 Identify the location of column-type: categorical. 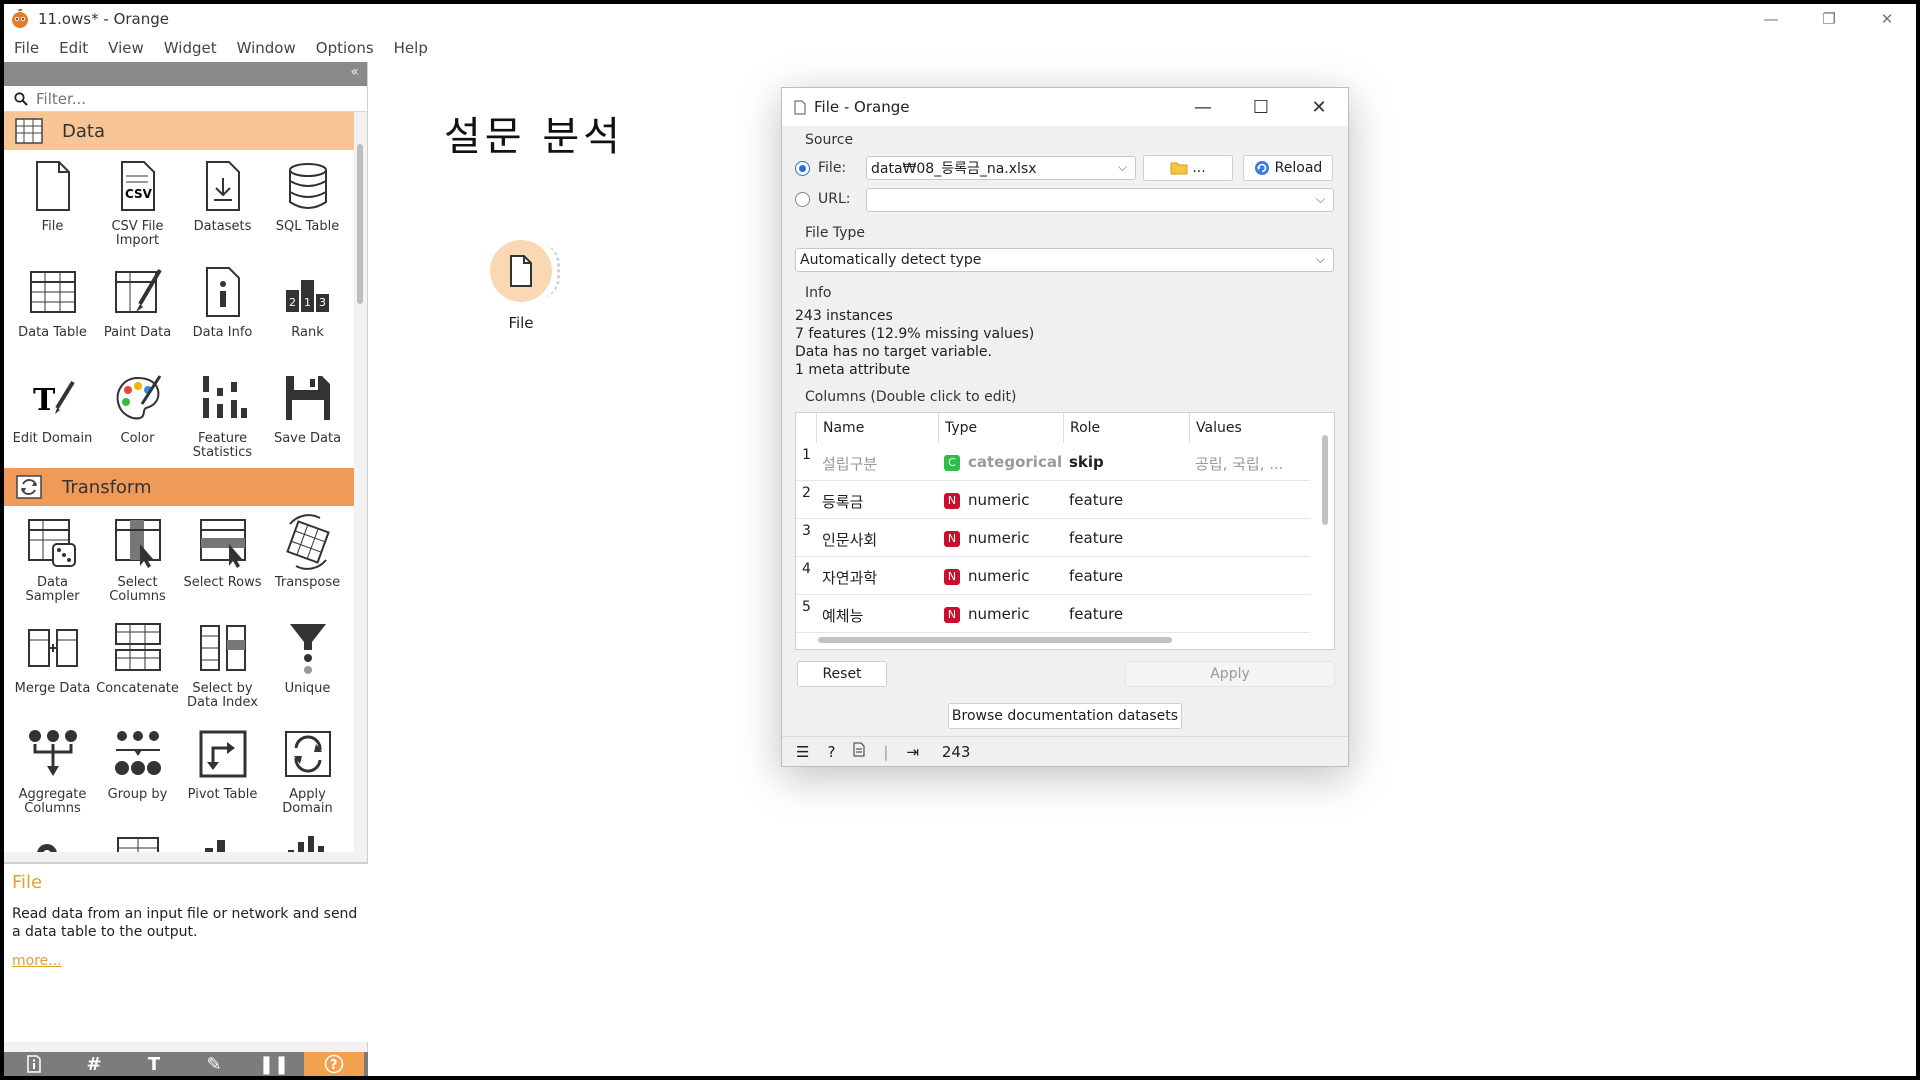
(1015, 462).